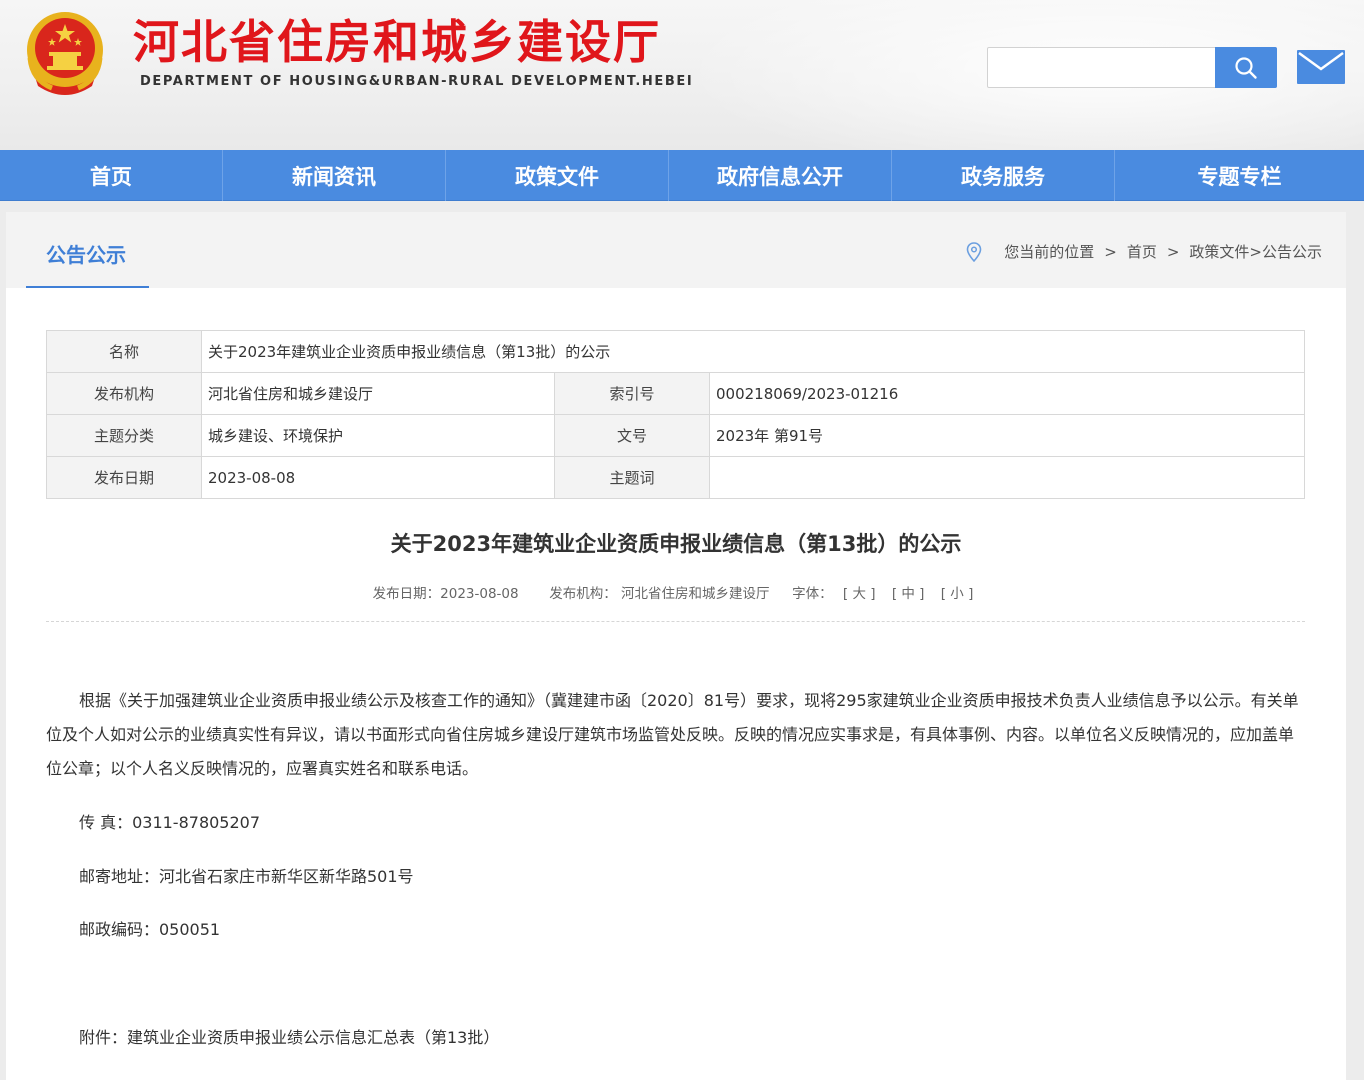  I want to click on index-label: 索引号, so click(632, 393).